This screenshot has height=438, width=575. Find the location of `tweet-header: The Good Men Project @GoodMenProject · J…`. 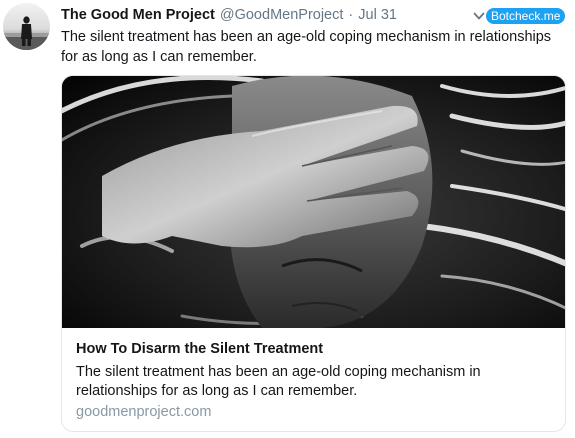

tweet-header: The Good Men Project @GoodMenProject · J… is located at coordinates (229, 16).